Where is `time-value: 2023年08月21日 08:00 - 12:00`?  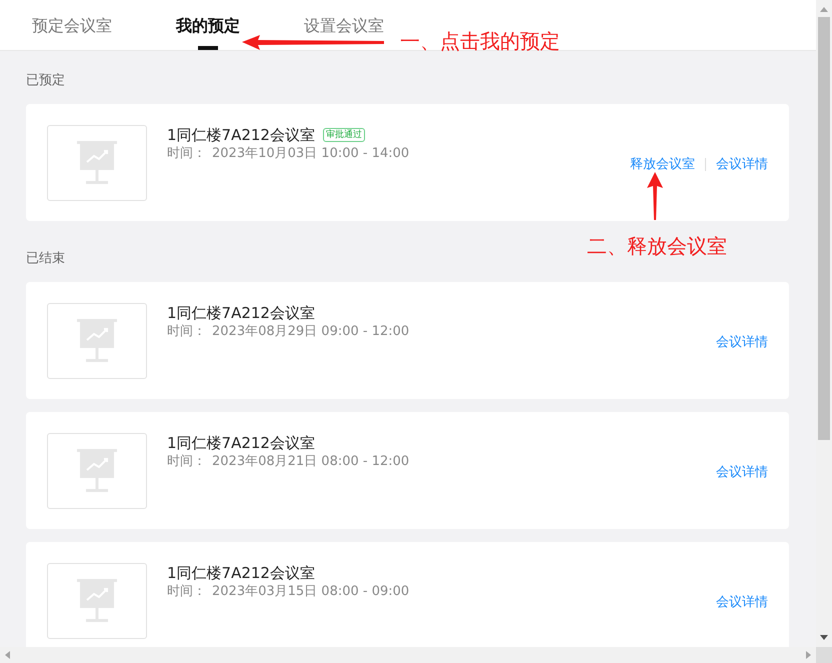 time-value: 2023年08月21日 08:00 - 12:00 is located at coordinates (311, 461).